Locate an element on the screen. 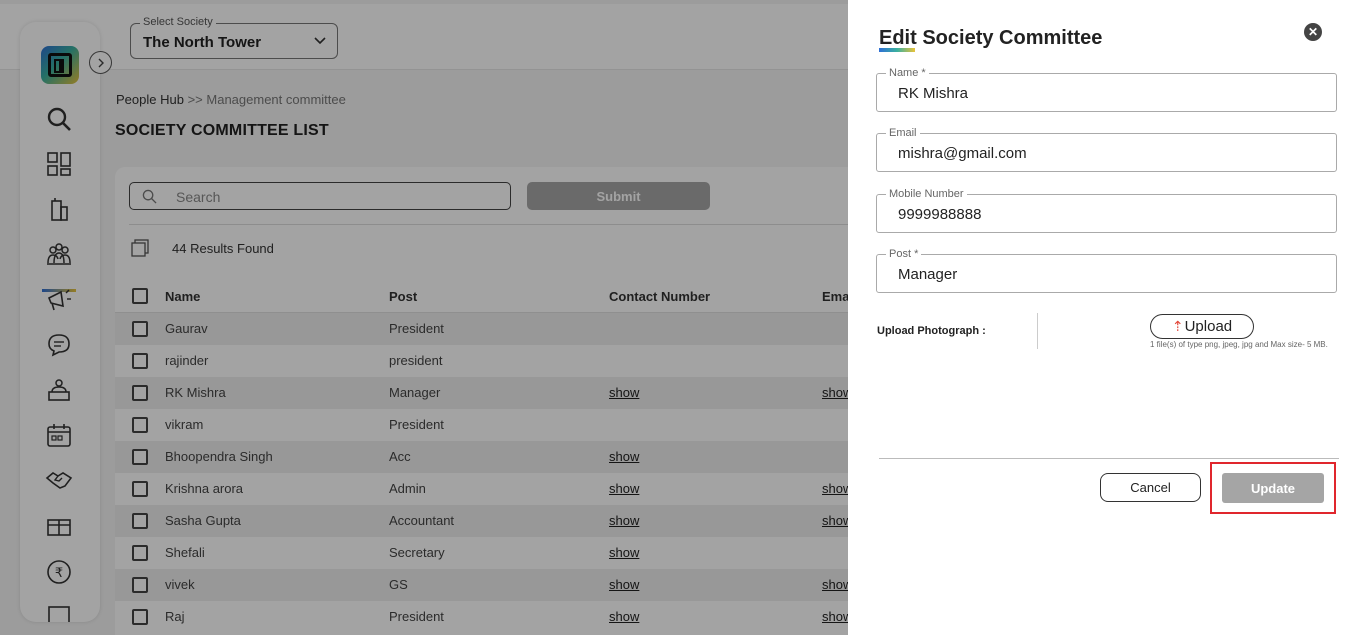 This screenshot has height=635, width=1366. name-field: Name * is located at coordinates (1106, 89).